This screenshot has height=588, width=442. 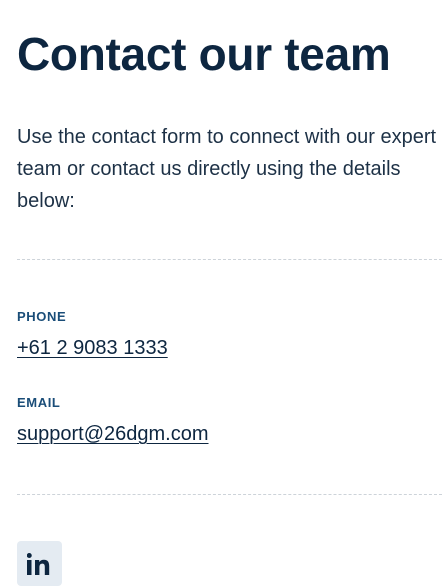 I want to click on divider-bottom, so click(x=229, y=494).